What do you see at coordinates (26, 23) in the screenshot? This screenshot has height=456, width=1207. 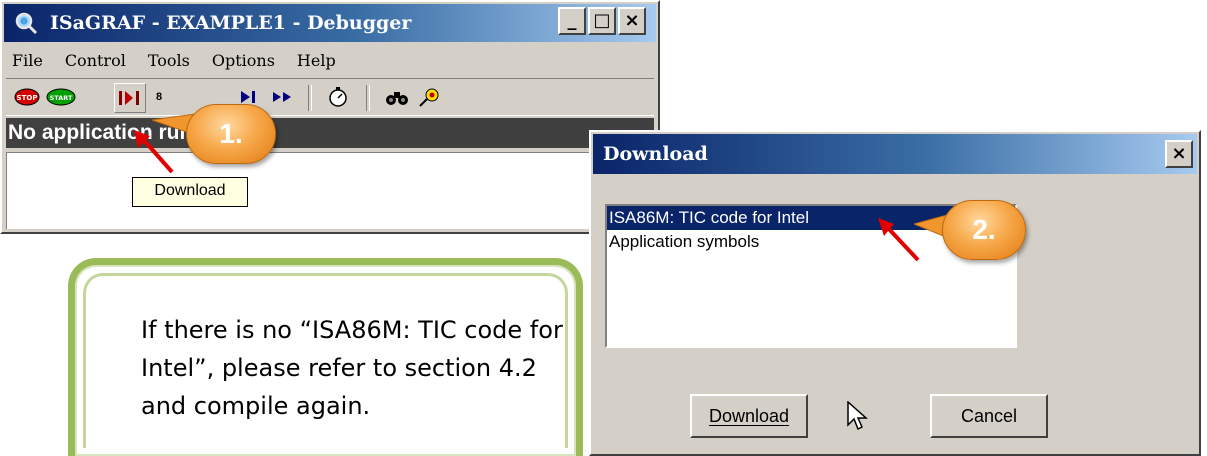 I see `magnifier-app-icon` at bounding box center [26, 23].